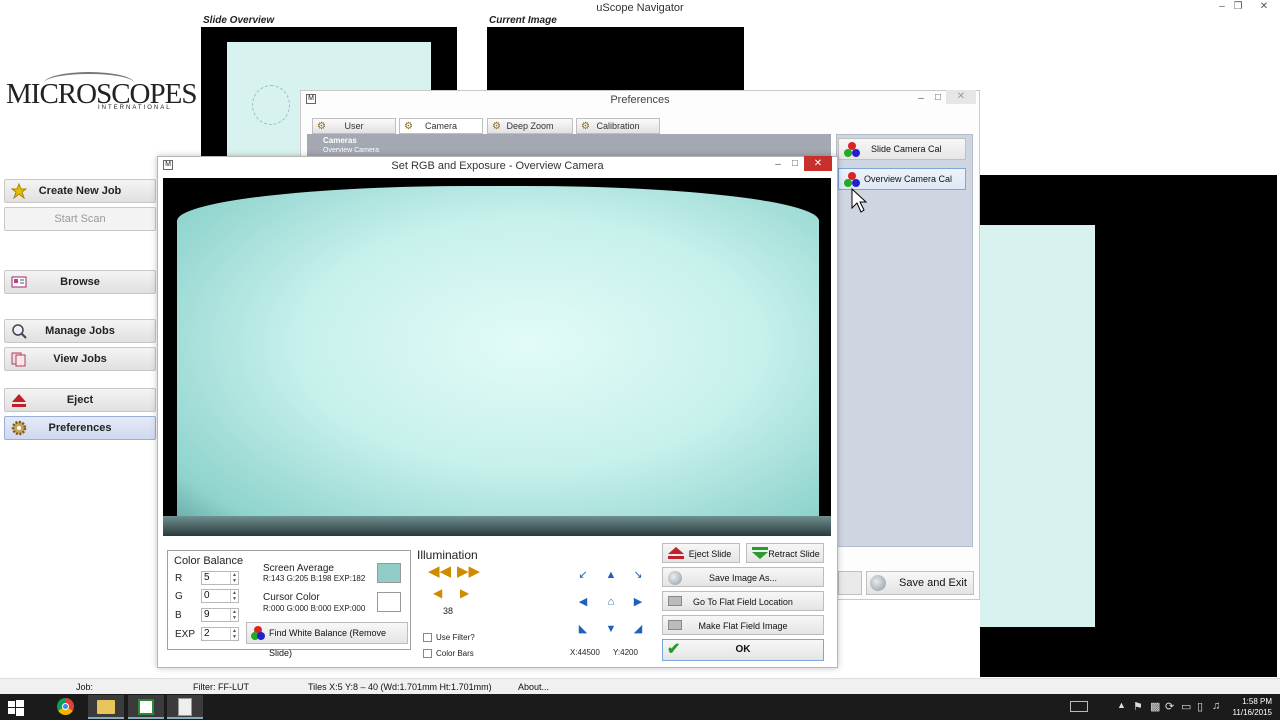 This screenshot has width=1280, height=720. I want to click on start-button, so click(16, 707).